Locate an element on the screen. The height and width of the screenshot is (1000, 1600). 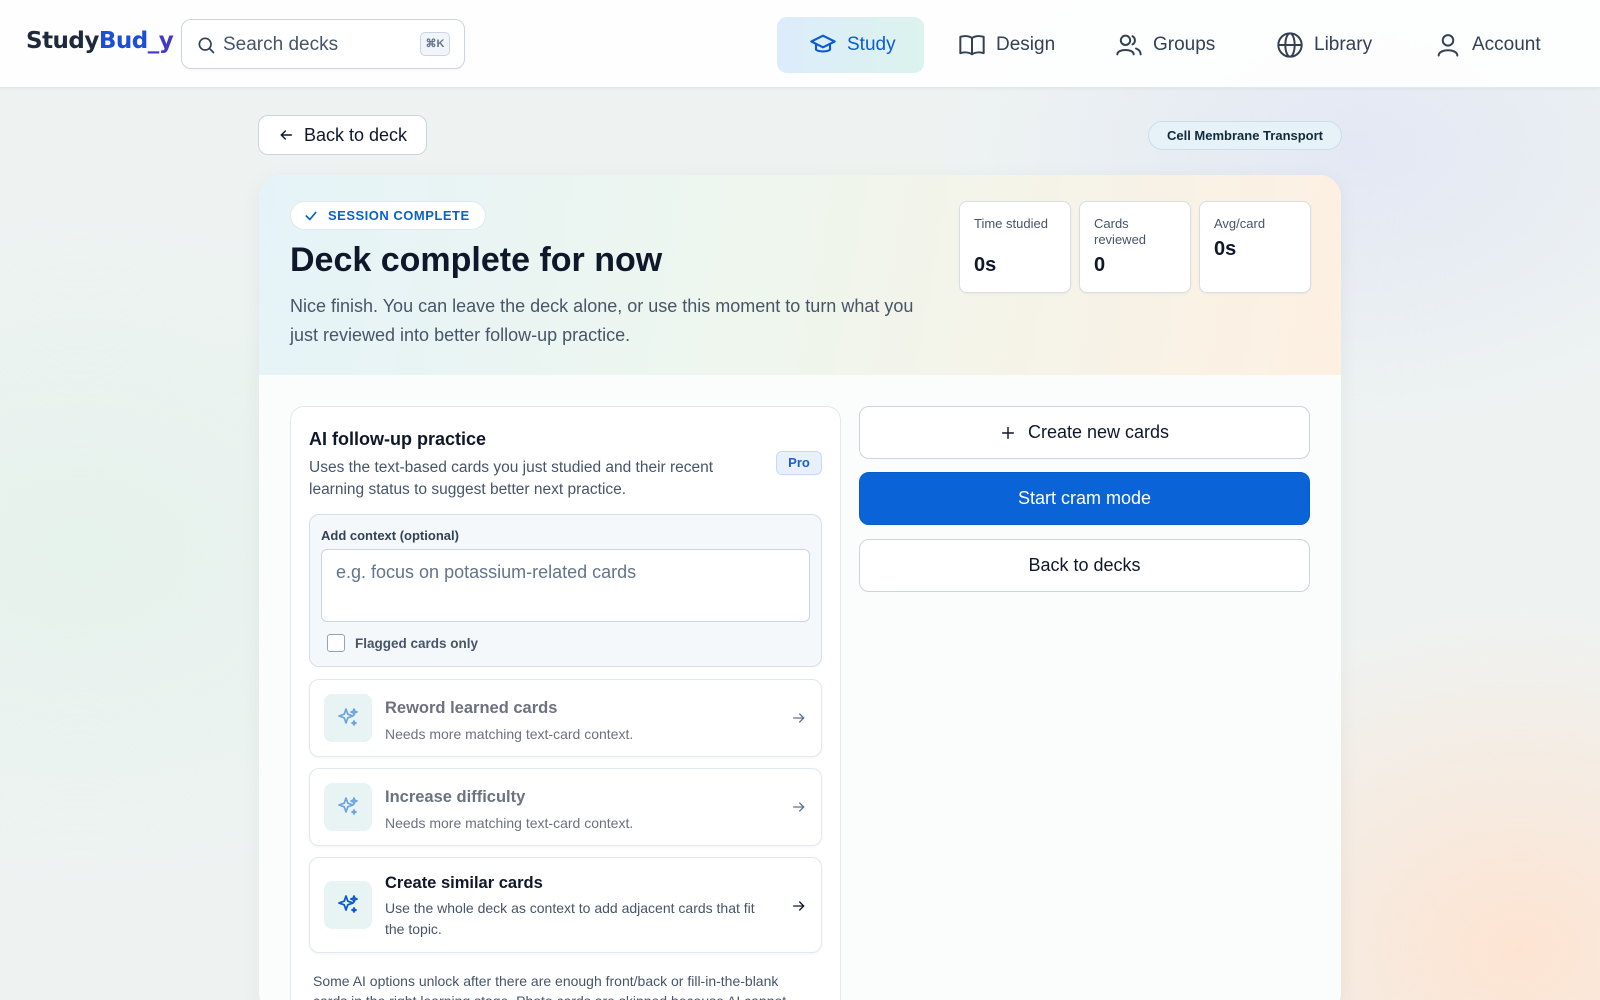
book-icon is located at coordinates (972, 45).